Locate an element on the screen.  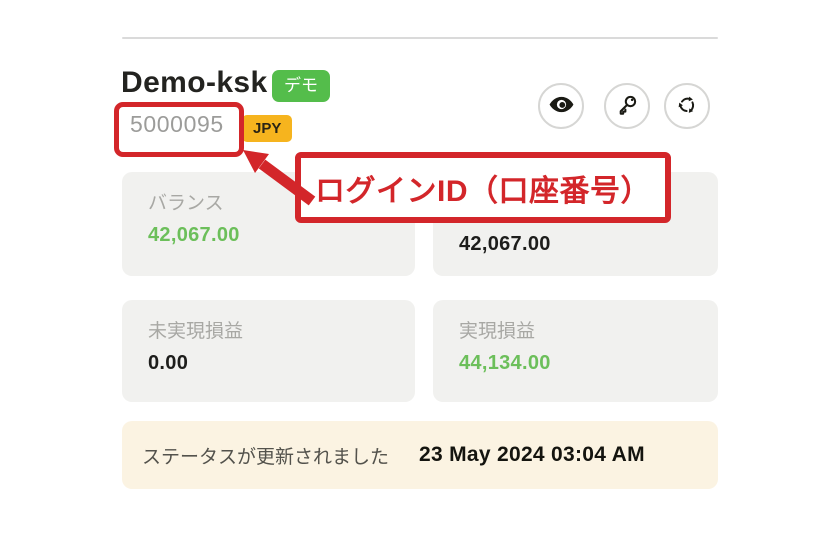
status-message: ステータスが更新されました is located at coordinates (266, 457).